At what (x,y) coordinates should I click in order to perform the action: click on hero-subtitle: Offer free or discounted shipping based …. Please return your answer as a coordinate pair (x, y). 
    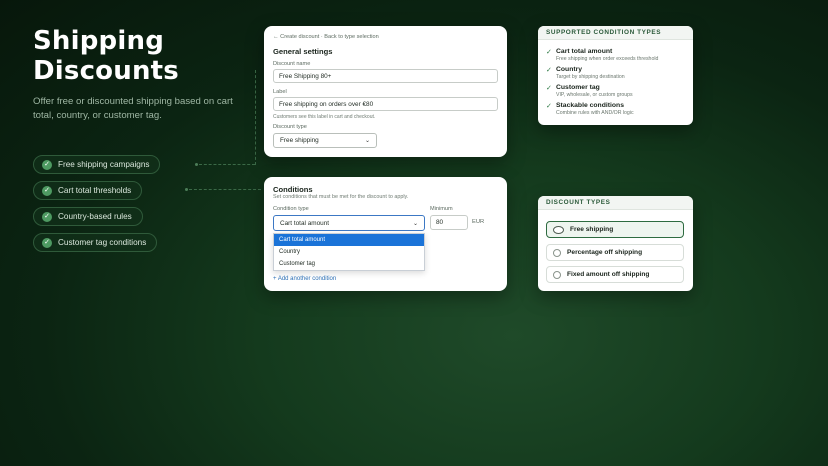
    Looking at the image, I should click on (133, 108).